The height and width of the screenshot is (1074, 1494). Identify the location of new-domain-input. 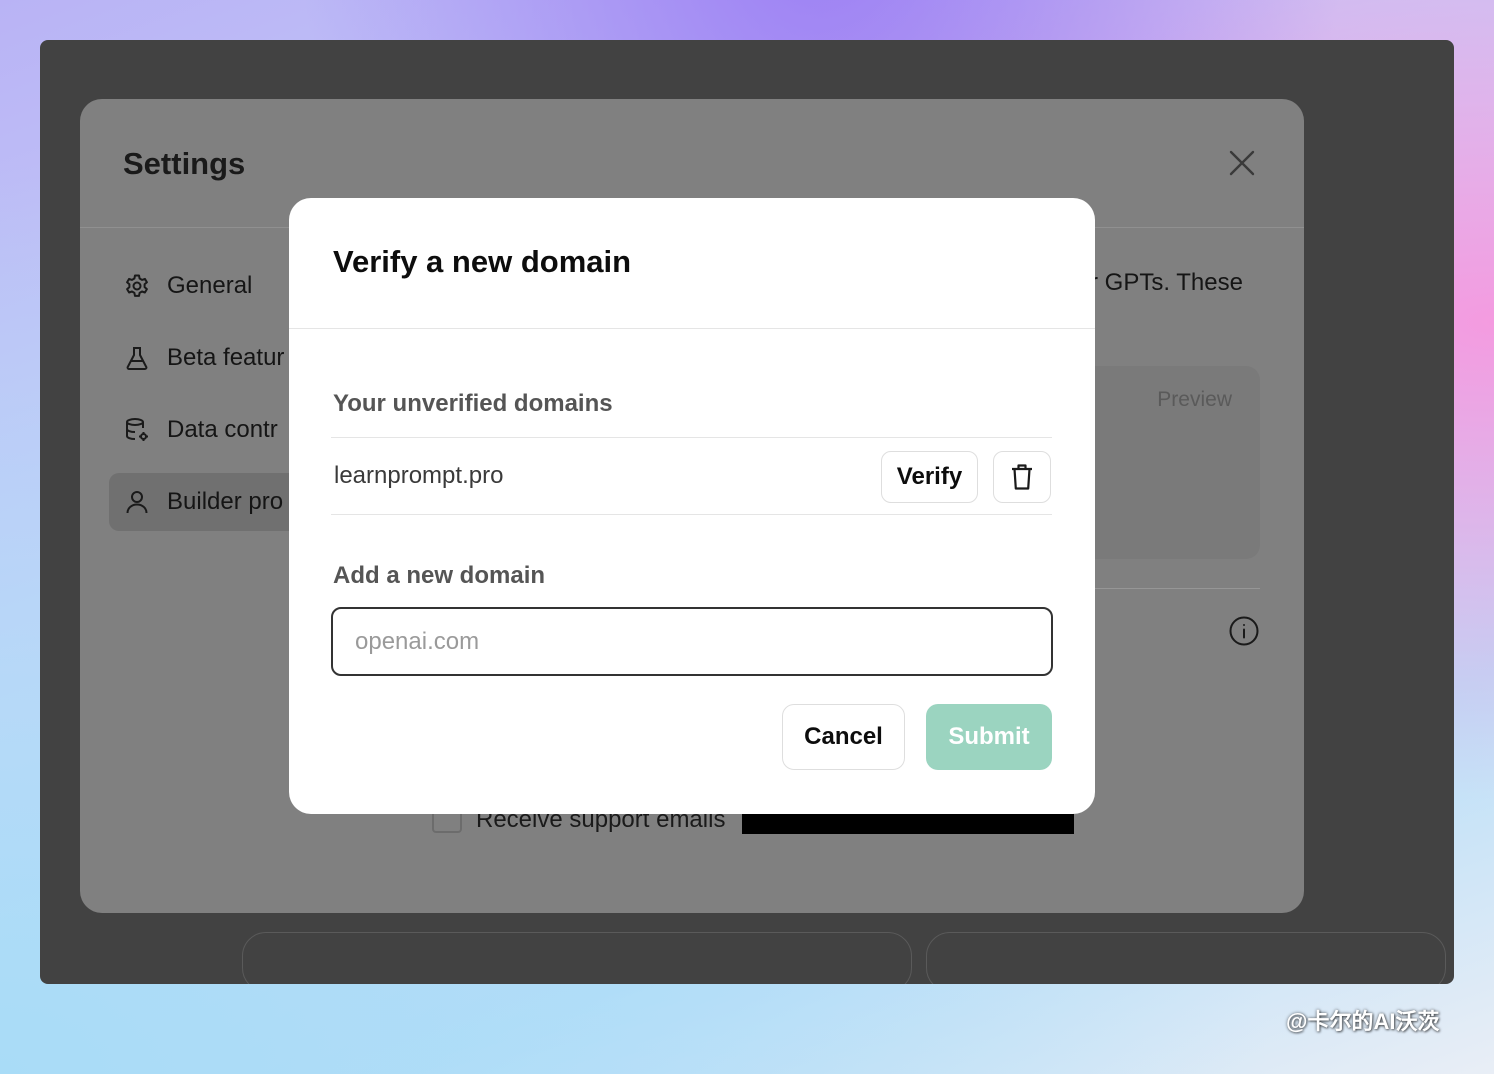
(692, 641).